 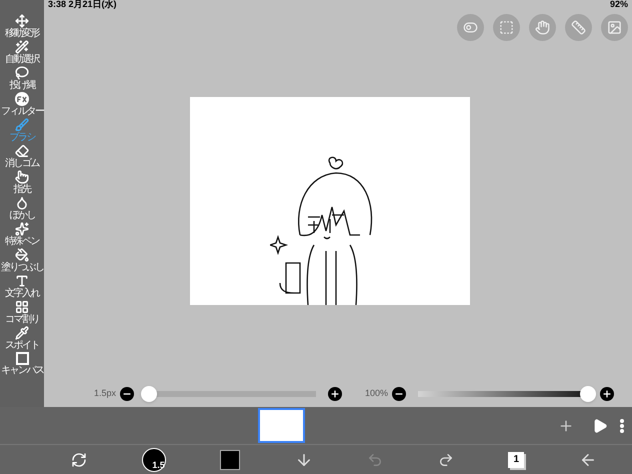 I want to click on more-button, so click(x=622, y=425).